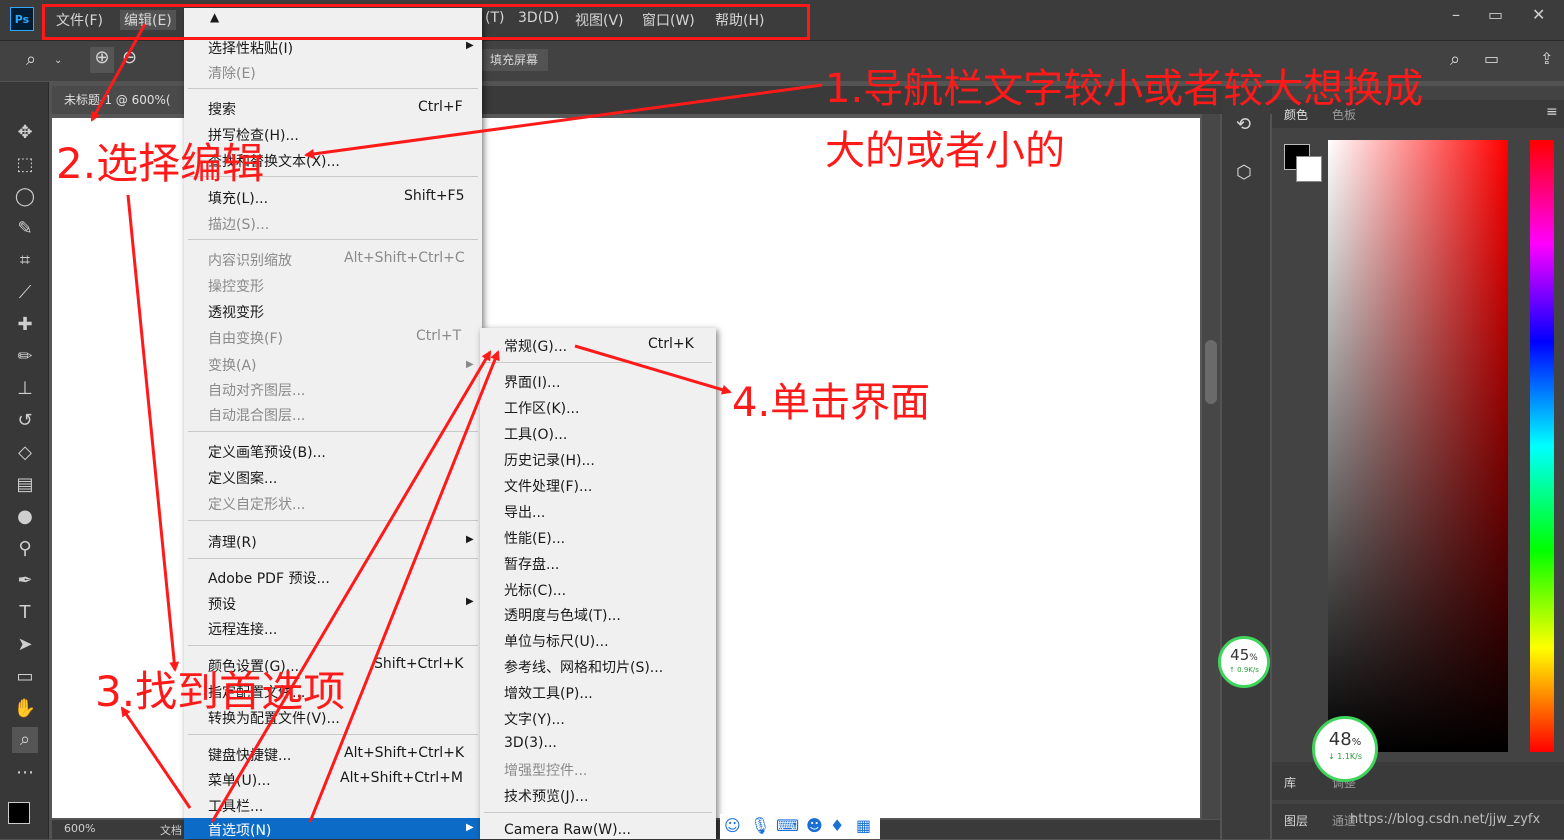 This screenshot has height=840, width=1564. What do you see at coordinates (160, 163) in the screenshot?
I see `annotation-step2: 2.选择编辑` at bounding box center [160, 163].